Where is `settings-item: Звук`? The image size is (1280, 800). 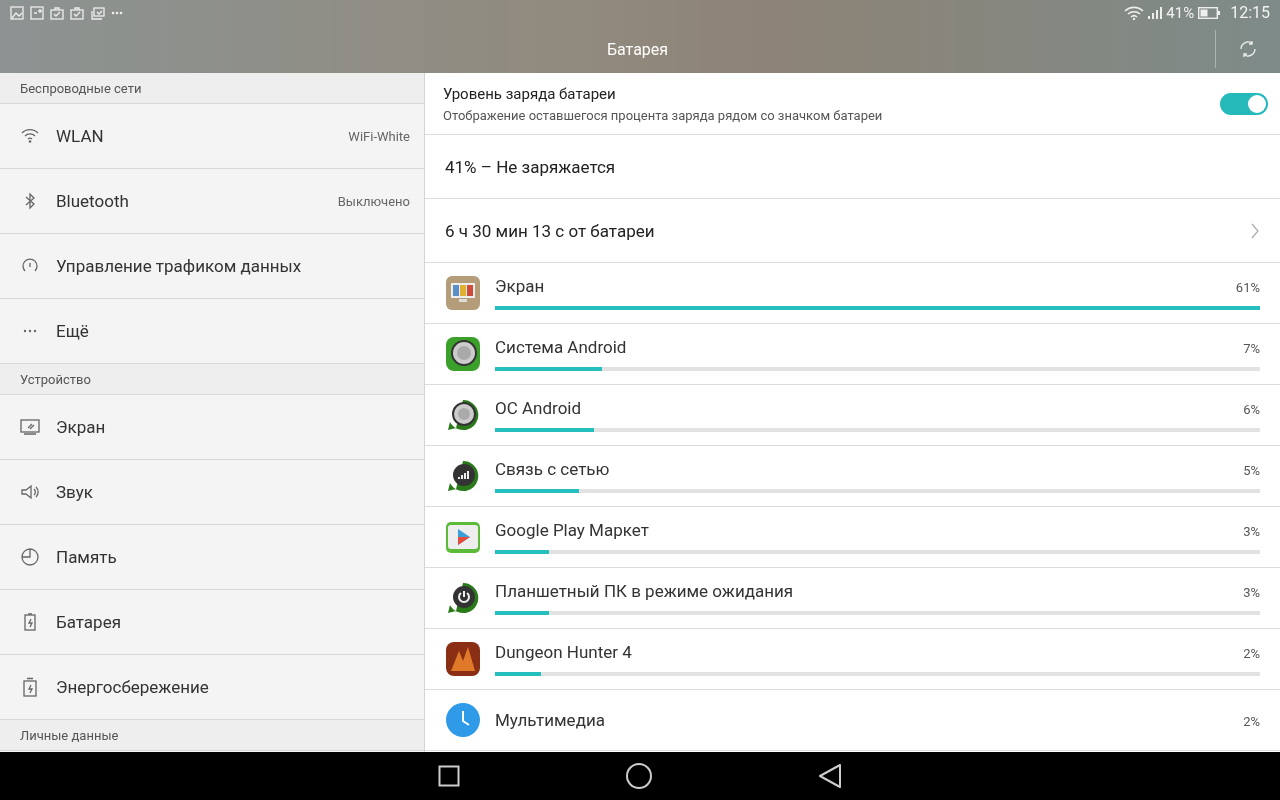
settings-item: Звук is located at coordinates (212, 492).